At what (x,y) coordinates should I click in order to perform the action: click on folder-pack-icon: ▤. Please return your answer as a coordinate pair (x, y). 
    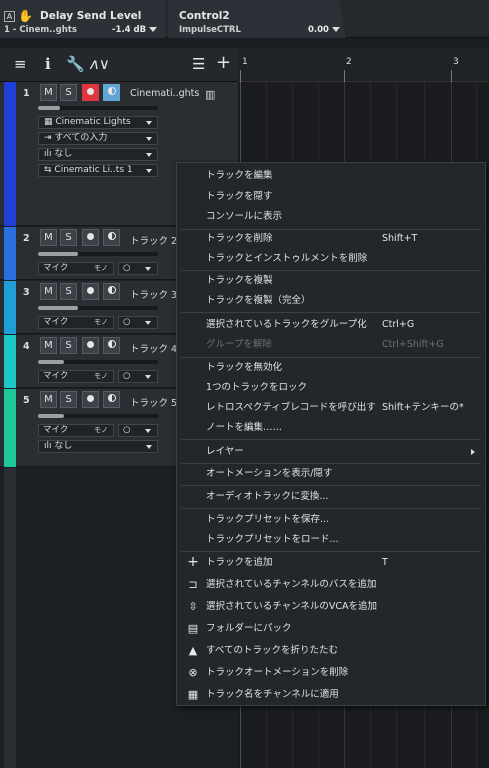
    Looking at the image, I should click on (193, 628).